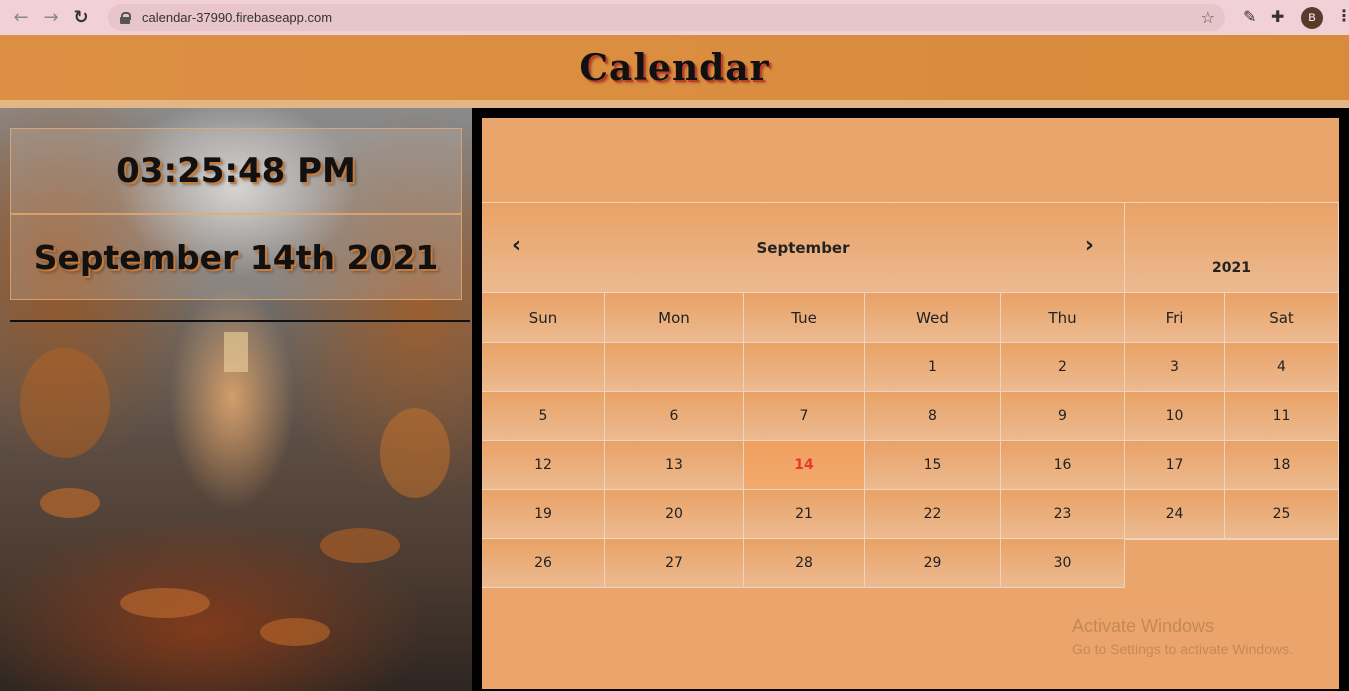 This screenshot has width=1349, height=691. I want to click on day-cell: 8, so click(933, 416).